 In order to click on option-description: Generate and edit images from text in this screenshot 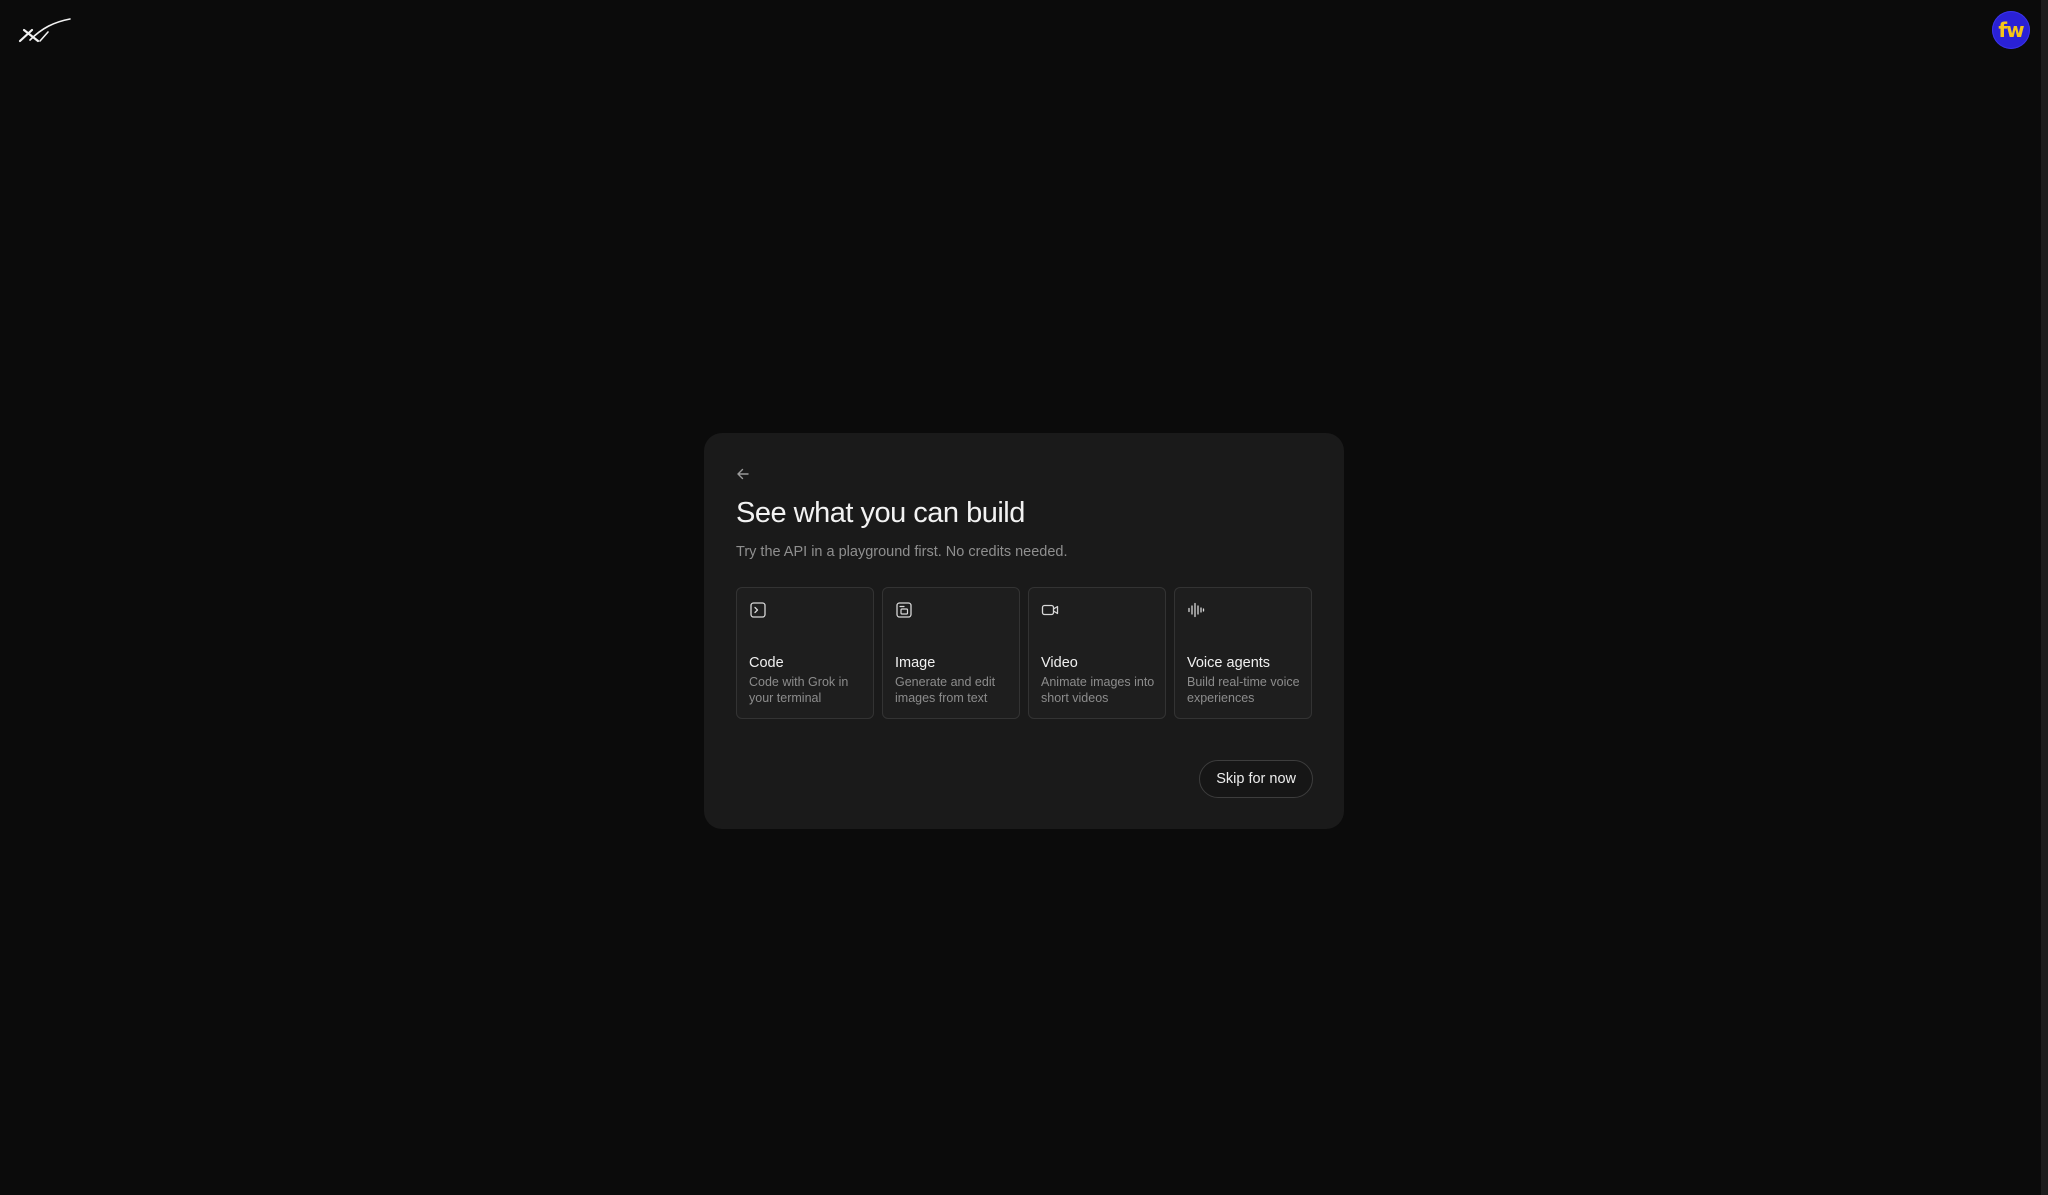, I will do `click(945, 690)`.